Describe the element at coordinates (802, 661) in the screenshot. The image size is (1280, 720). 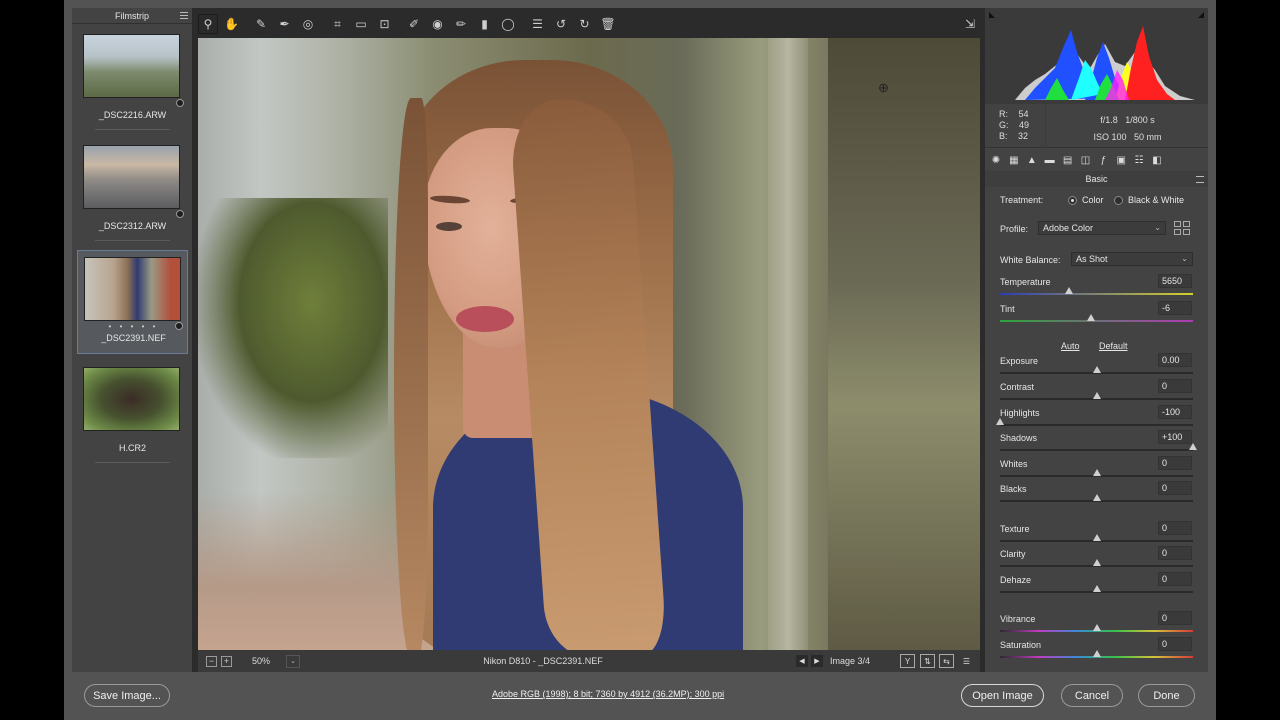
I see `previous-image-button: ◀` at that location.